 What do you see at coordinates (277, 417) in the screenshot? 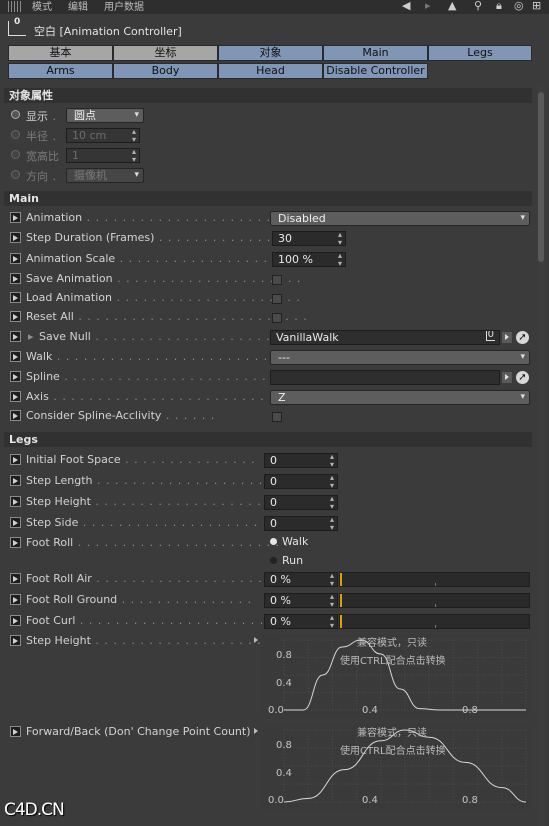
I see `consider-spline-checkbox` at bounding box center [277, 417].